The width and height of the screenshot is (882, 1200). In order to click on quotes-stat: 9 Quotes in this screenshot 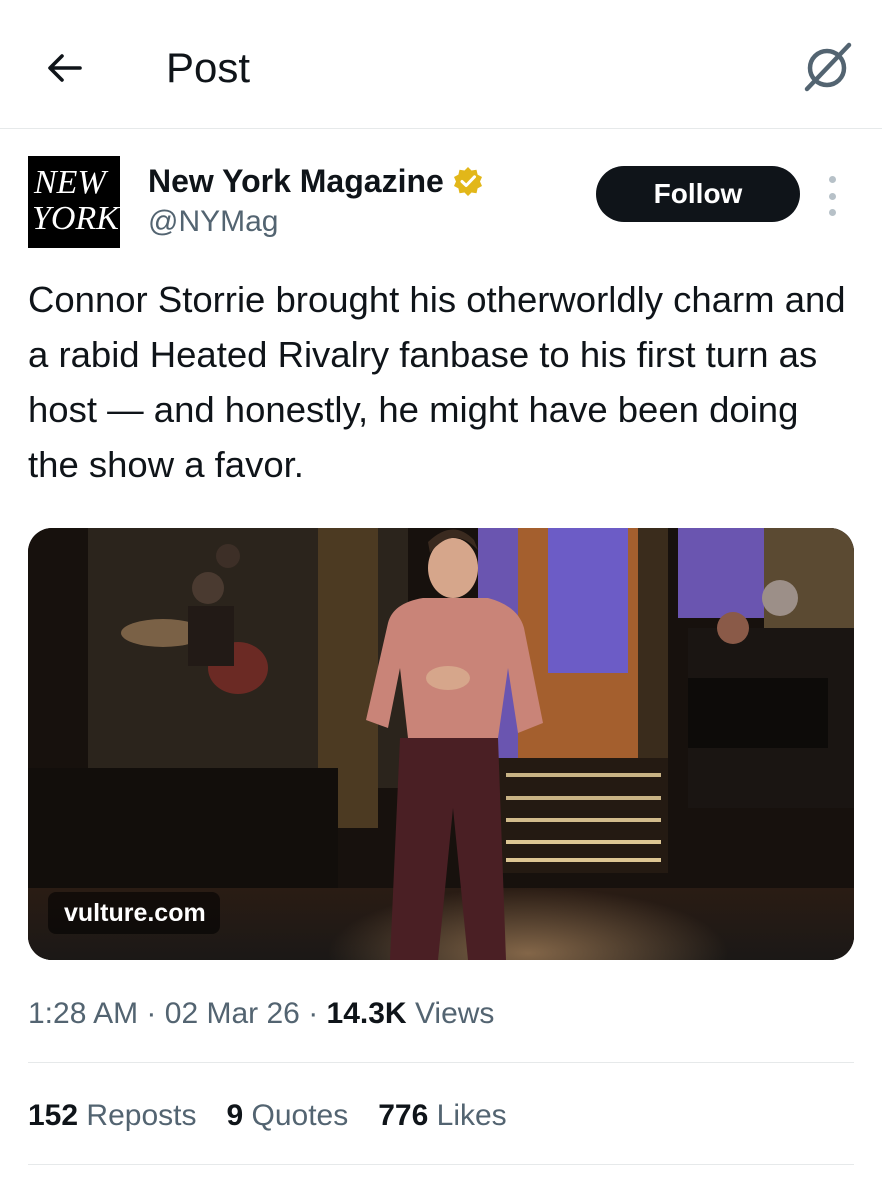, I will do `click(287, 1116)`.